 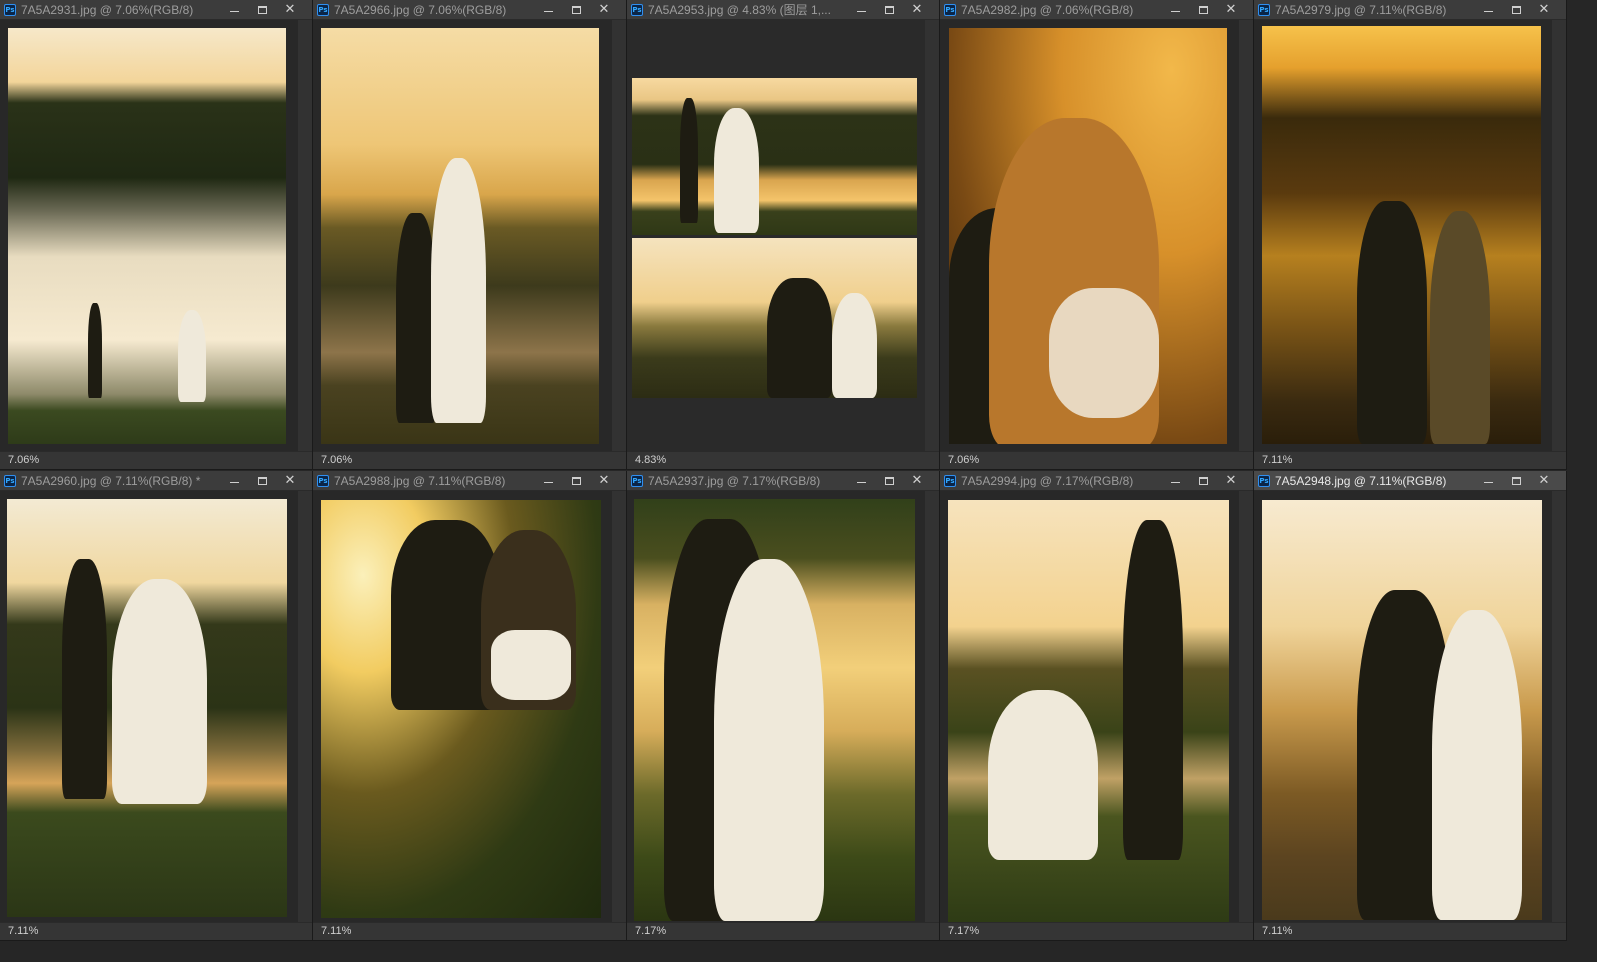 I want to click on window-titlebar: Ps 7A5A2953.jpg @ 4.83% (图层 1,... ✕, so click(x=783, y=10).